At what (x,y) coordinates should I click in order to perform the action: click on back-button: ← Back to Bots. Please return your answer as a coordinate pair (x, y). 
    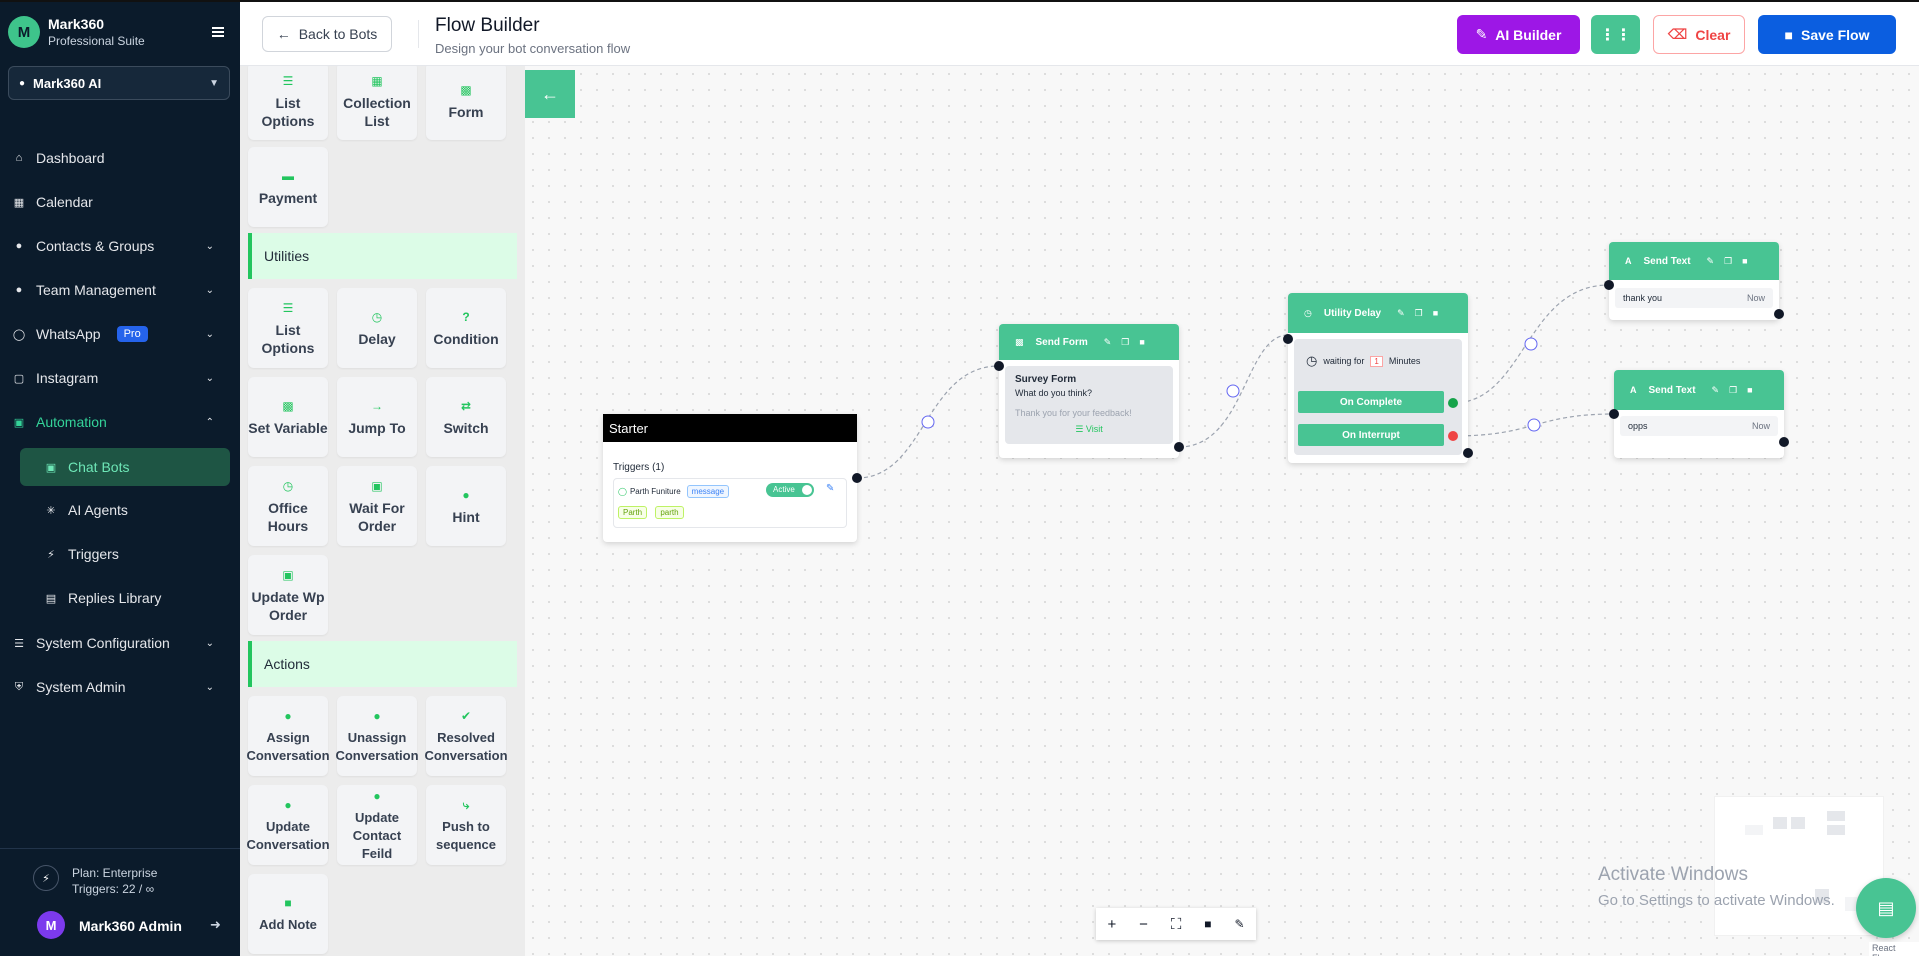
    Looking at the image, I should click on (327, 34).